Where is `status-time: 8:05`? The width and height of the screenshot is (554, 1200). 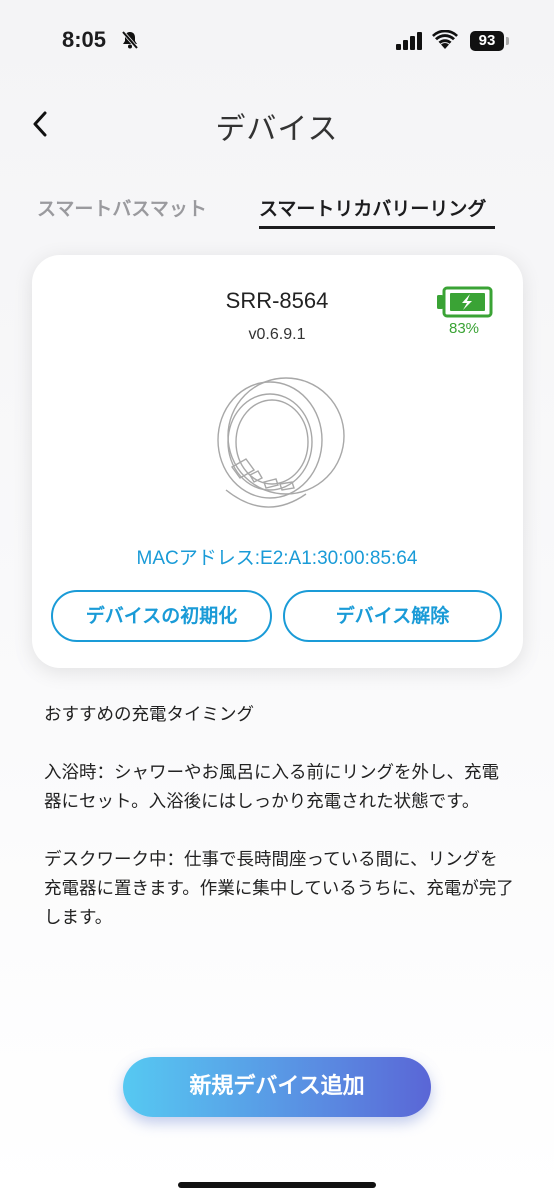 status-time: 8:05 is located at coordinates (84, 39).